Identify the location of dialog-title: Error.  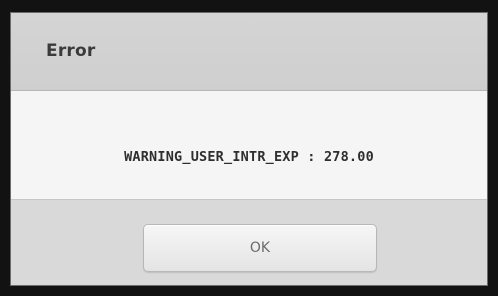
(71, 51).